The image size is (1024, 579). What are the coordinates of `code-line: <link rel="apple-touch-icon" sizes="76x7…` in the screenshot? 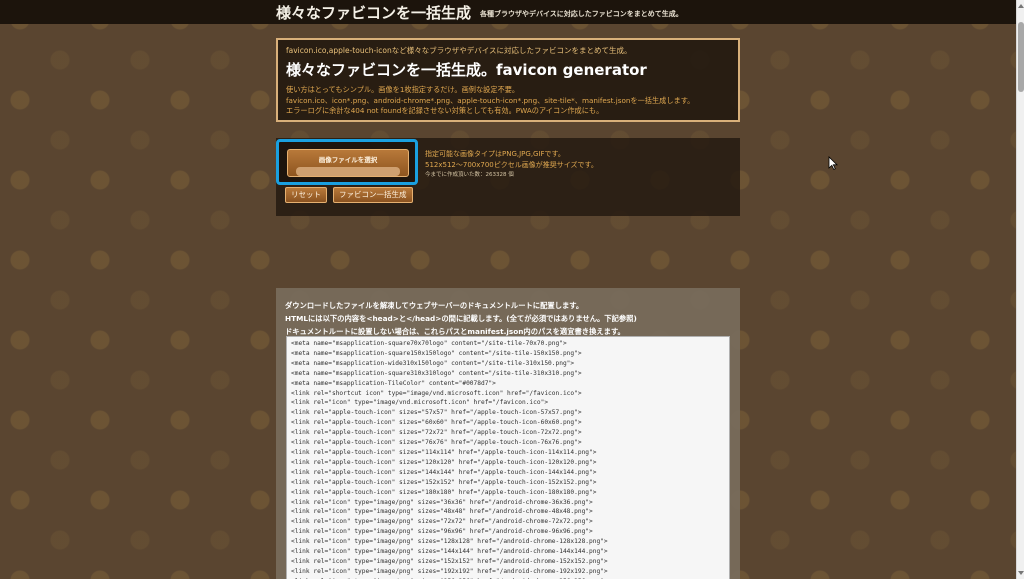 It's located at (436, 443).